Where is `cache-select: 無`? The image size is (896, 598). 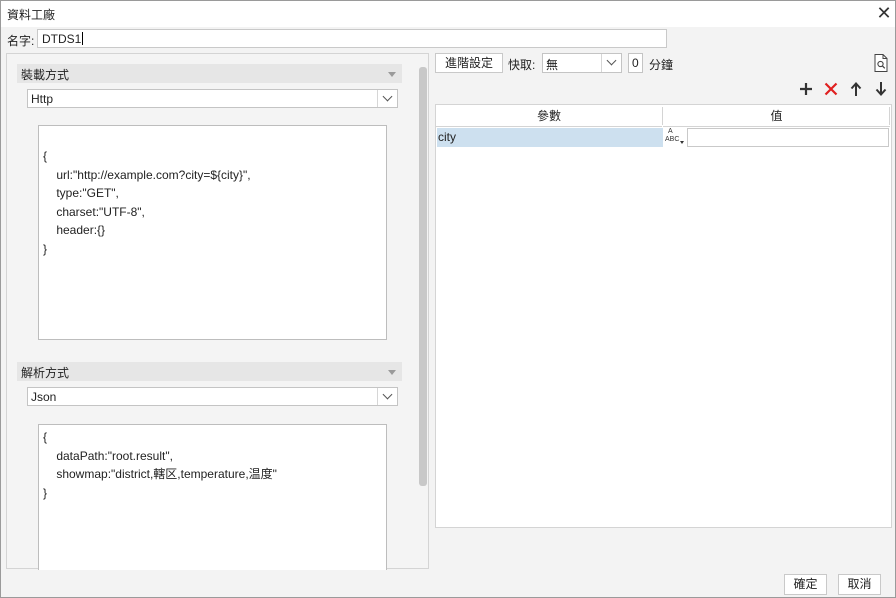
cache-select: 無 is located at coordinates (582, 63).